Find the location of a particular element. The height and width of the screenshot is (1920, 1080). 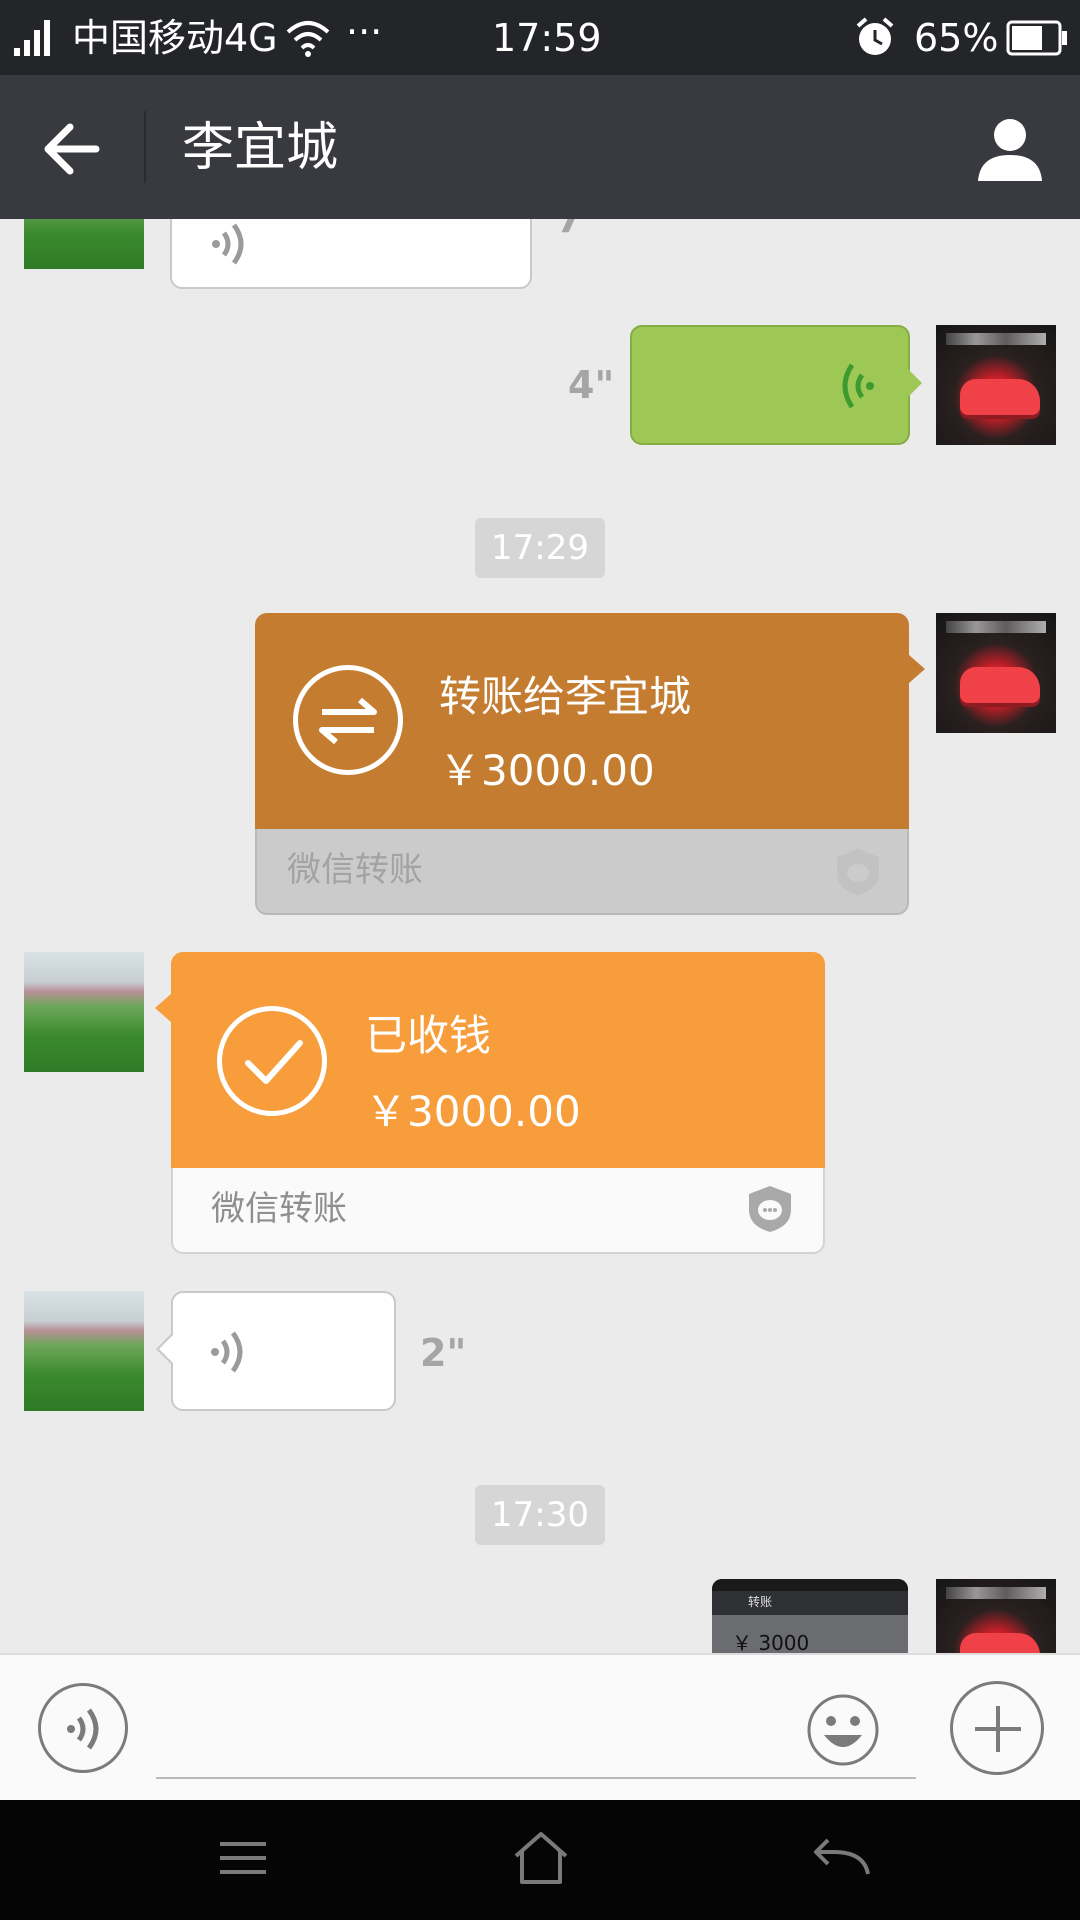

return-icon is located at coordinates (841, 1858).